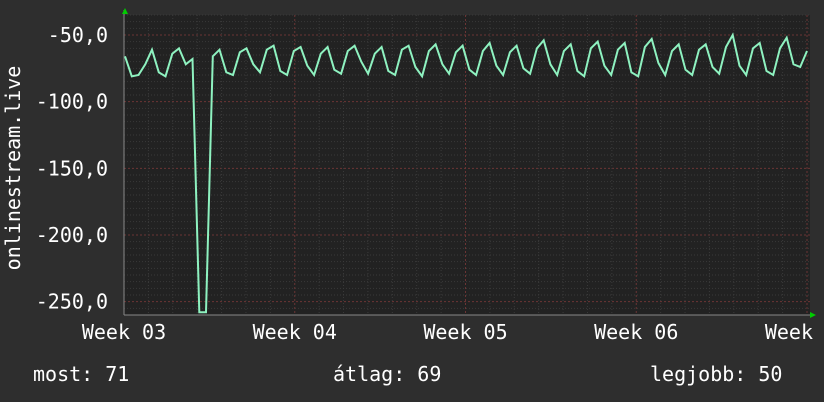 Image resolution: width=824 pixels, height=402 pixels. I want to click on y-tick-label: -250,0, so click(72, 302).